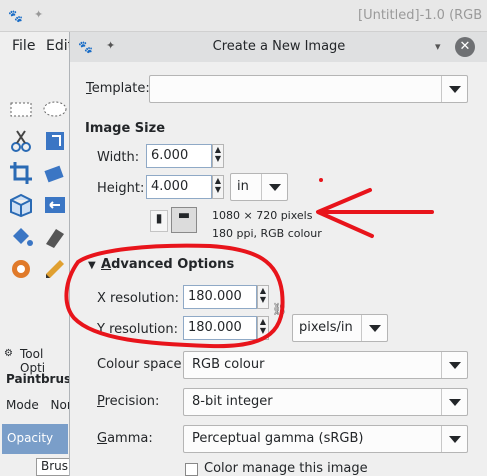 This screenshot has width=487, height=476. Describe the element at coordinates (326, 327) in the screenshot. I see `resolution-unit-value: pixels/in` at that location.